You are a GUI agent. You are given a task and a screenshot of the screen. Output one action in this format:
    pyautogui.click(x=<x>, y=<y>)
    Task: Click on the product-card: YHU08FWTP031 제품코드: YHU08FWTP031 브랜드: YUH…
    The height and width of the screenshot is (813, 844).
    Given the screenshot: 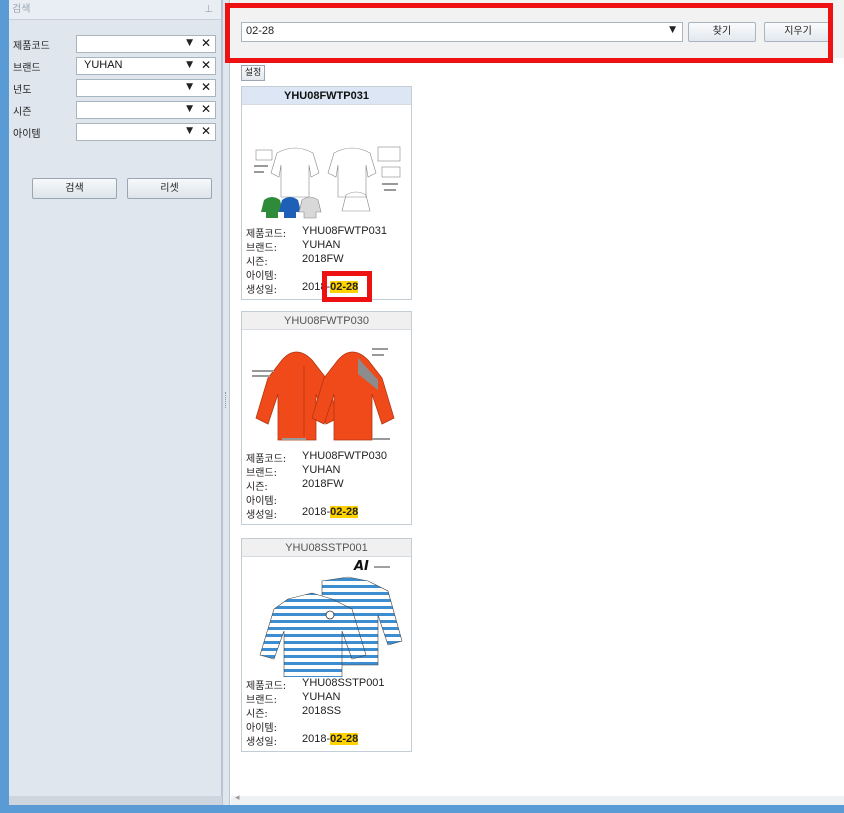 What is the action you would take?
    pyautogui.click(x=326, y=193)
    